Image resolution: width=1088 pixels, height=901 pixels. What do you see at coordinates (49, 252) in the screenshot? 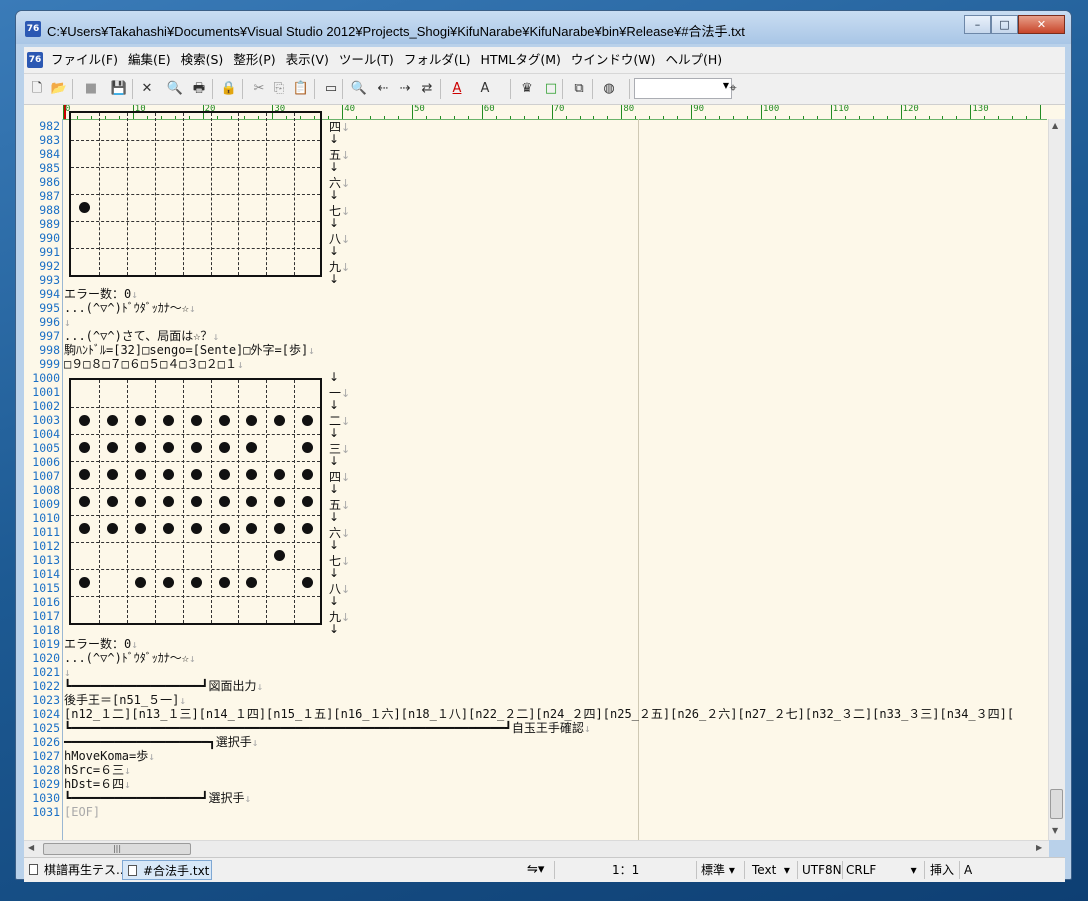
I see `line-number: 991` at bounding box center [49, 252].